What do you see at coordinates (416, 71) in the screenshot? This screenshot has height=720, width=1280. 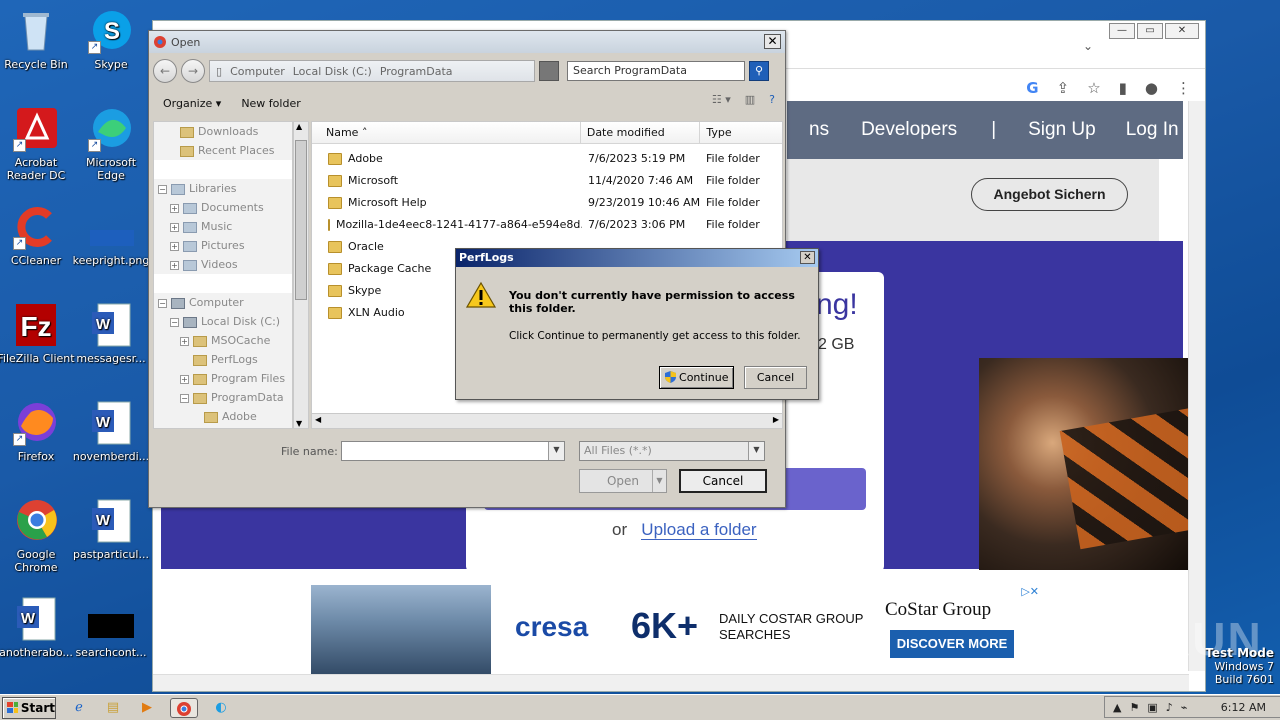 I see `breadcrumb-item: ProgramData` at bounding box center [416, 71].